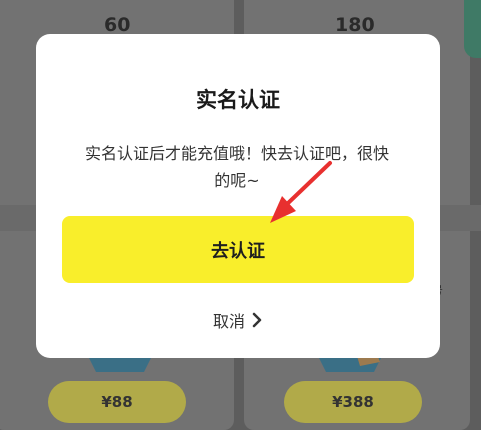  What do you see at coordinates (353, 402) in the screenshot?
I see `price-button-right: ¥388` at bounding box center [353, 402].